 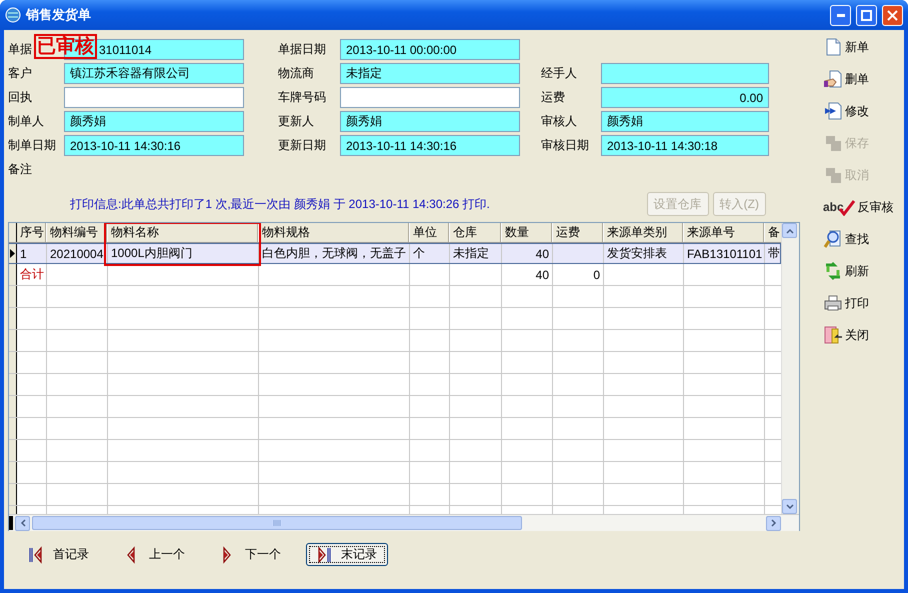 What do you see at coordinates (685, 97) in the screenshot?
I see `input-field: 0.00` at bounding box center [685, 97].